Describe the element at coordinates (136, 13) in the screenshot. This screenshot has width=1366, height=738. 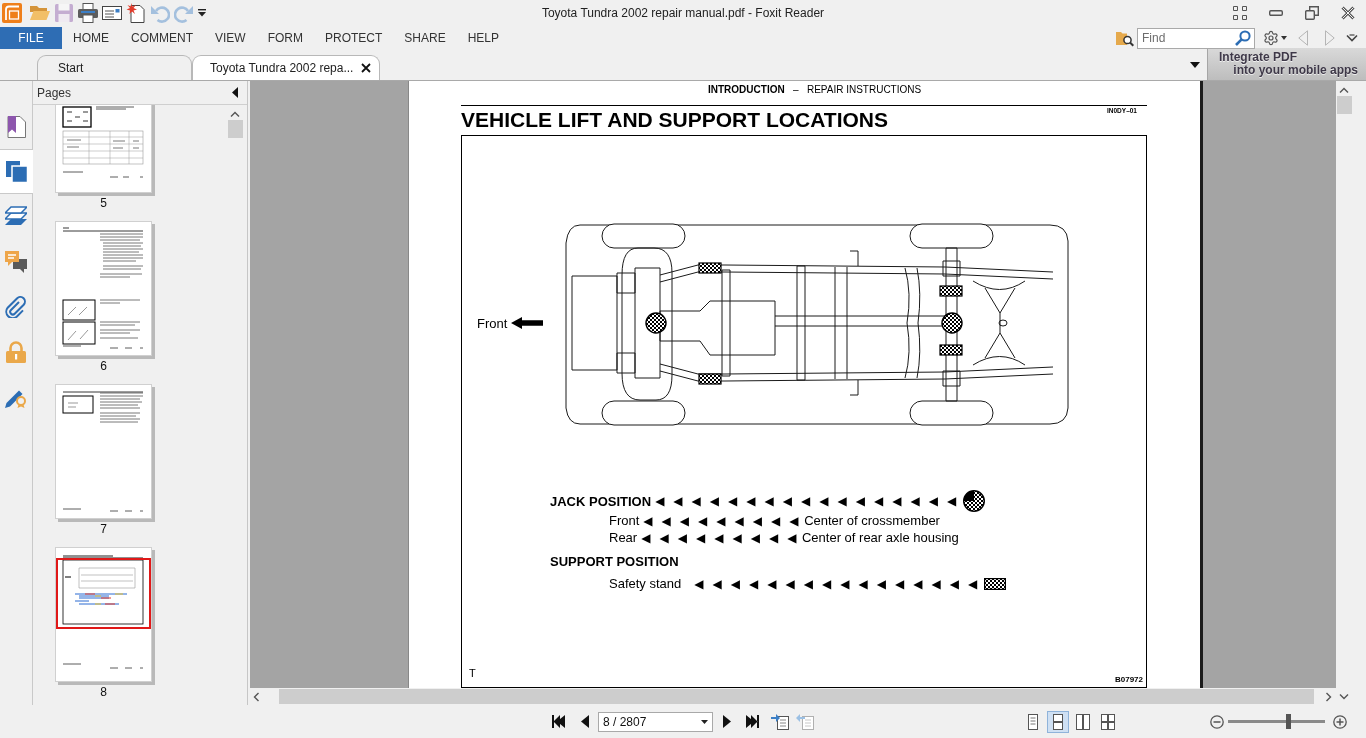
I see `new-page-icon` at that location.